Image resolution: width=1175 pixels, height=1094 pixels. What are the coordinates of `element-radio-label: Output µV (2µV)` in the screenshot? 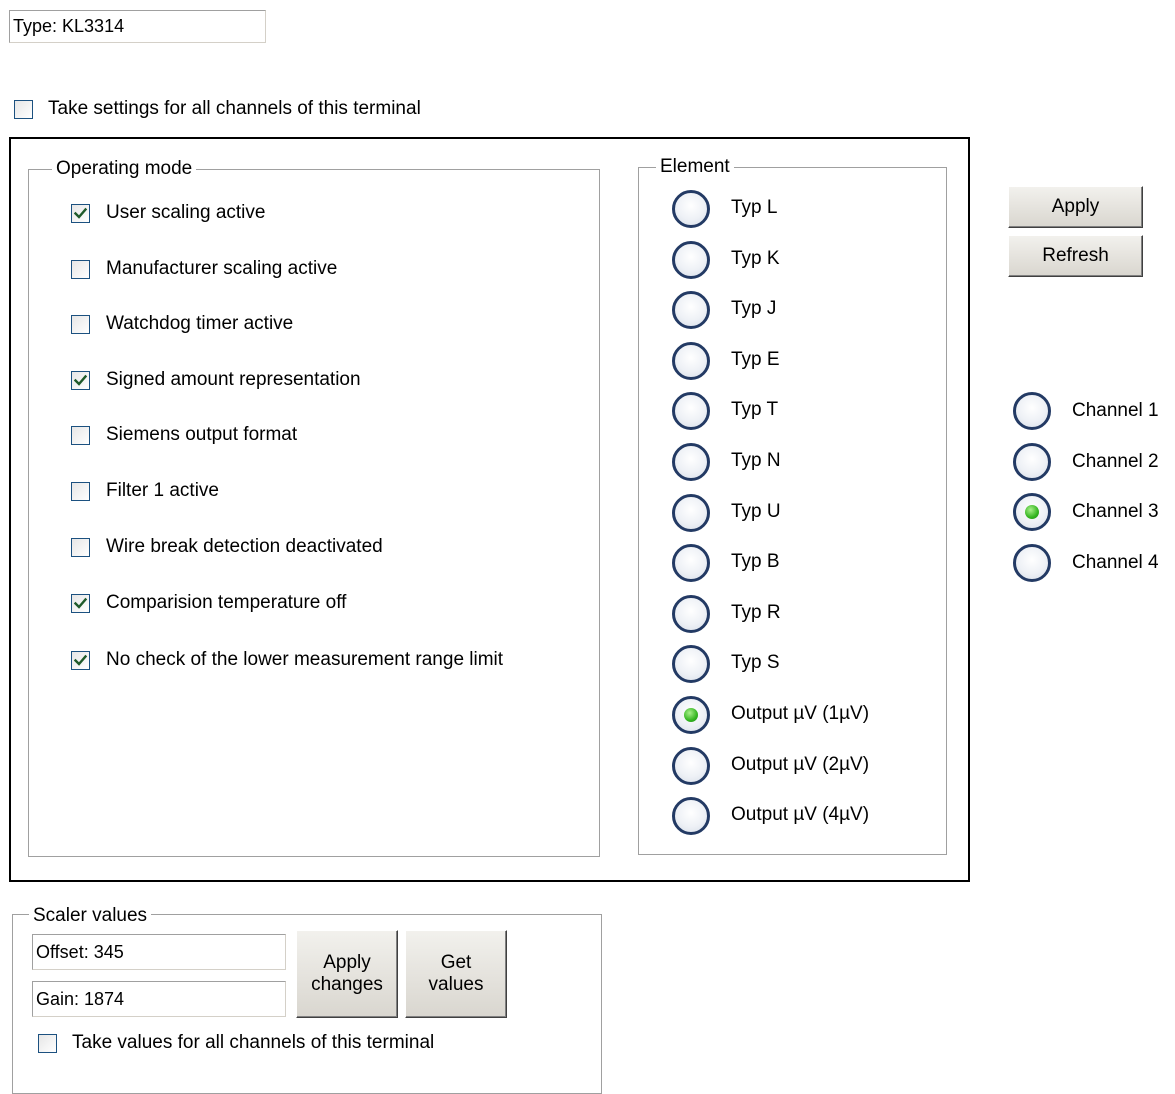 It's located at (800, 764).